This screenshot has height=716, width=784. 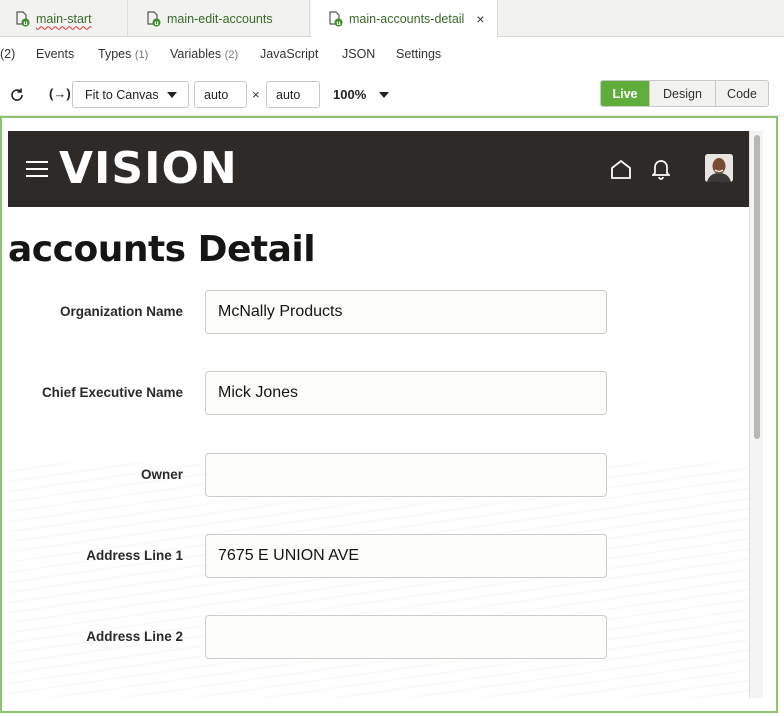 What do you see at coordinates (121, 311) in the screenshot?
I see `field-label: Organization Name` at bounding box center [121, 311].